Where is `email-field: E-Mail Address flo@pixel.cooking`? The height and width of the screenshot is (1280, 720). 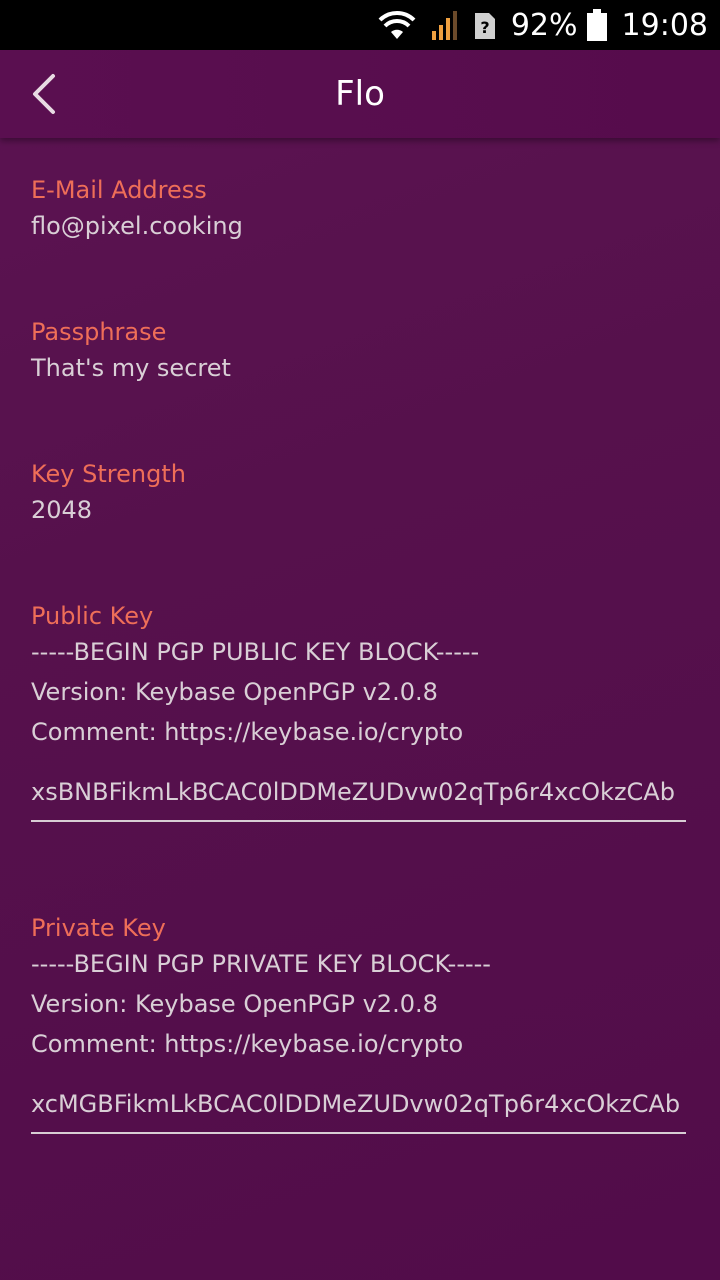 email-field: E-Mail Address flo@pixel.cooking is located at coordinates (361, 210).